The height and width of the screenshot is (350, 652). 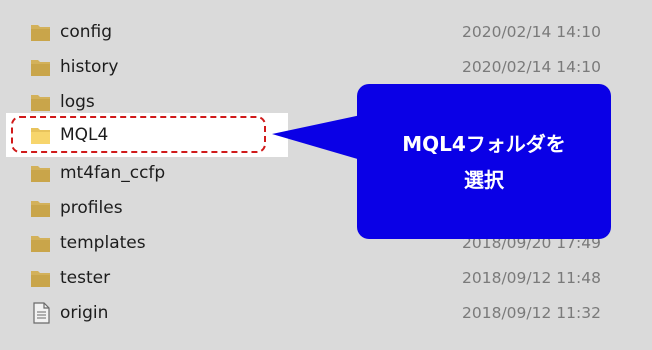 What do you see at coordinates (77, 102) in the screenshot?
I see `file-name: logs` at bounding box center [77, 102].